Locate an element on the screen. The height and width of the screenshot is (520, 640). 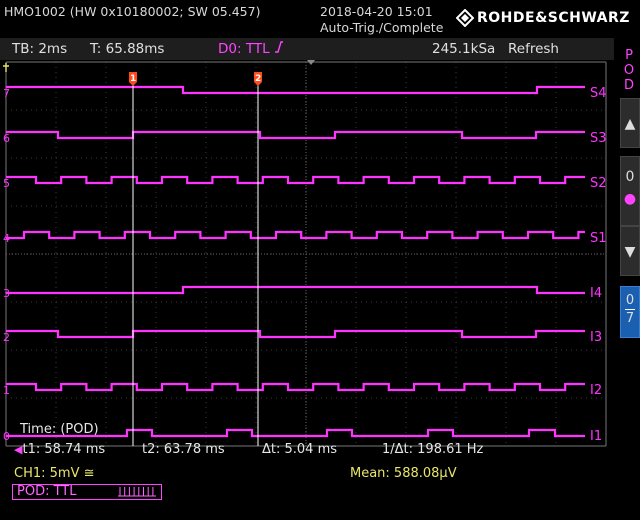
trigger-source: D0: TTL is located at coordinates (251, 49).